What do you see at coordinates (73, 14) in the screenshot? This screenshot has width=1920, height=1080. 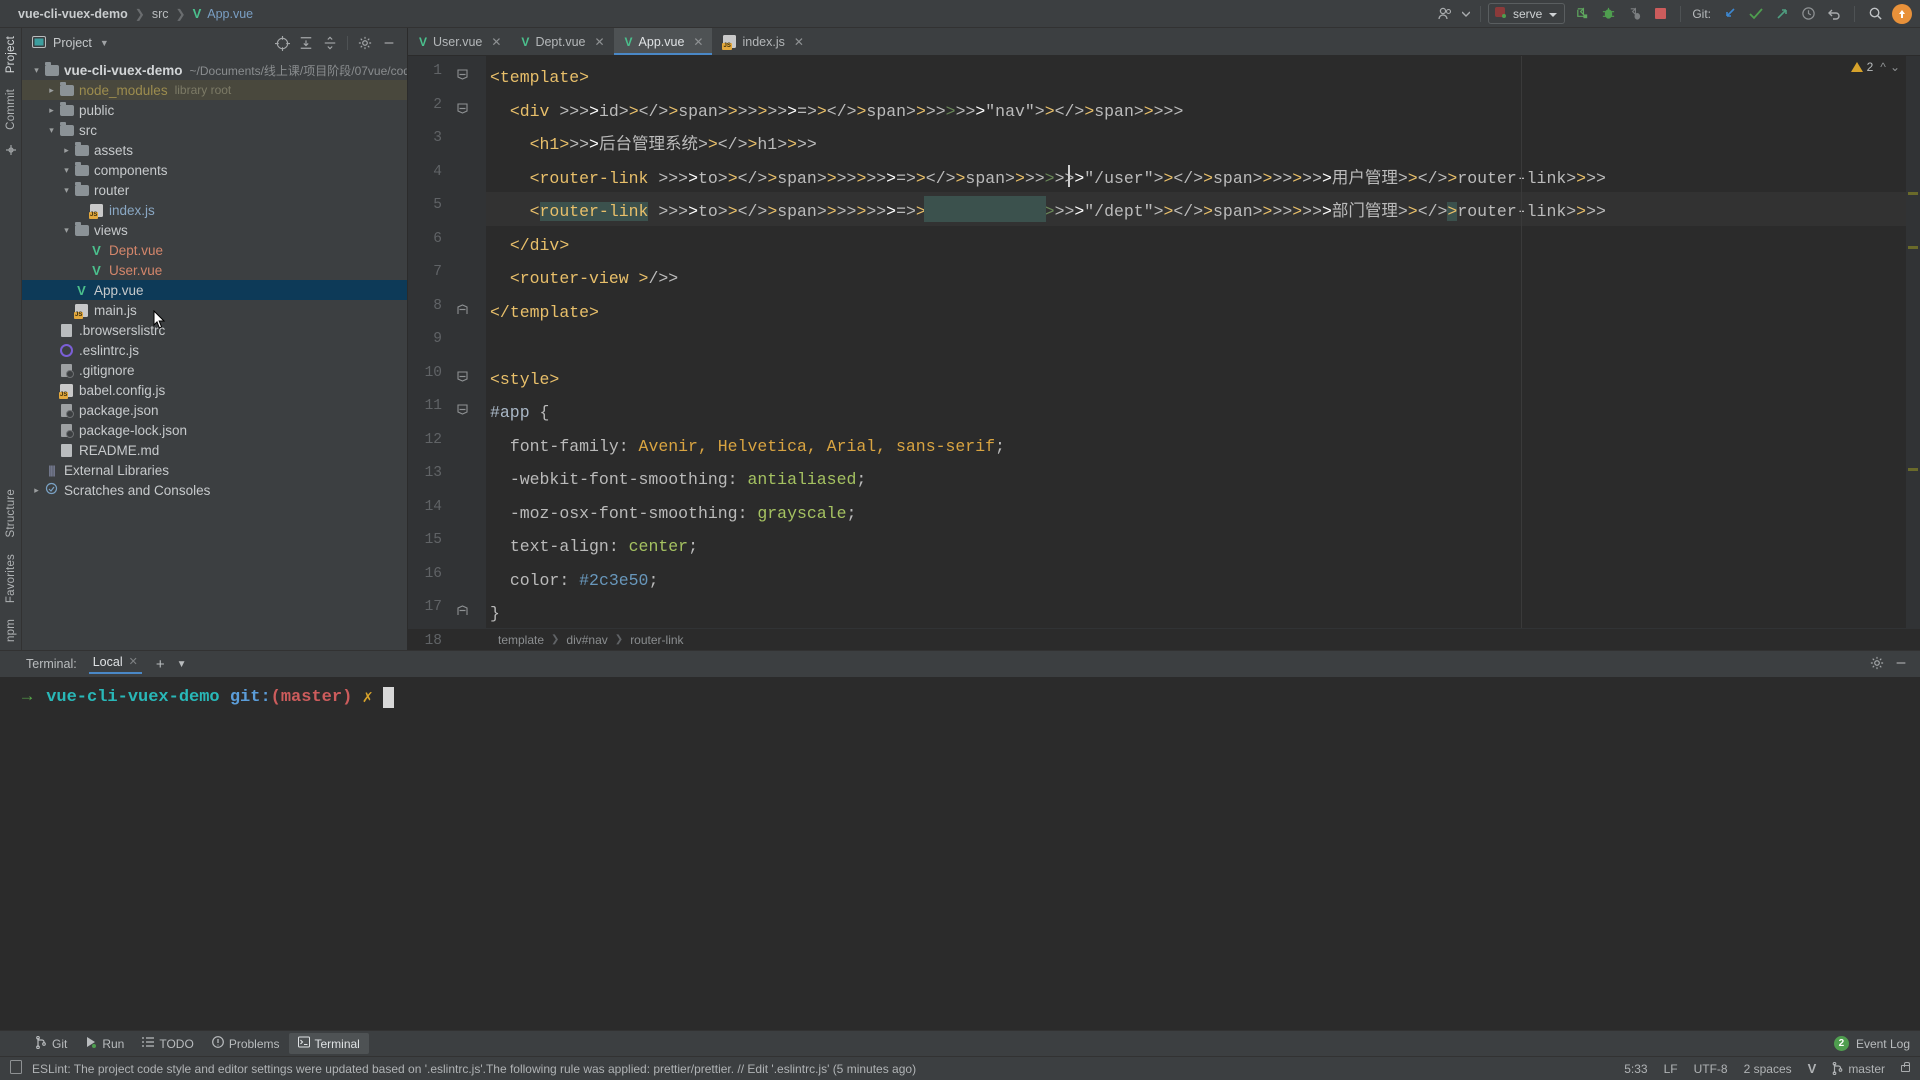 I see `breadcrumb-project: vue-cli-vuex-demo` at bounding box center [73, 14].